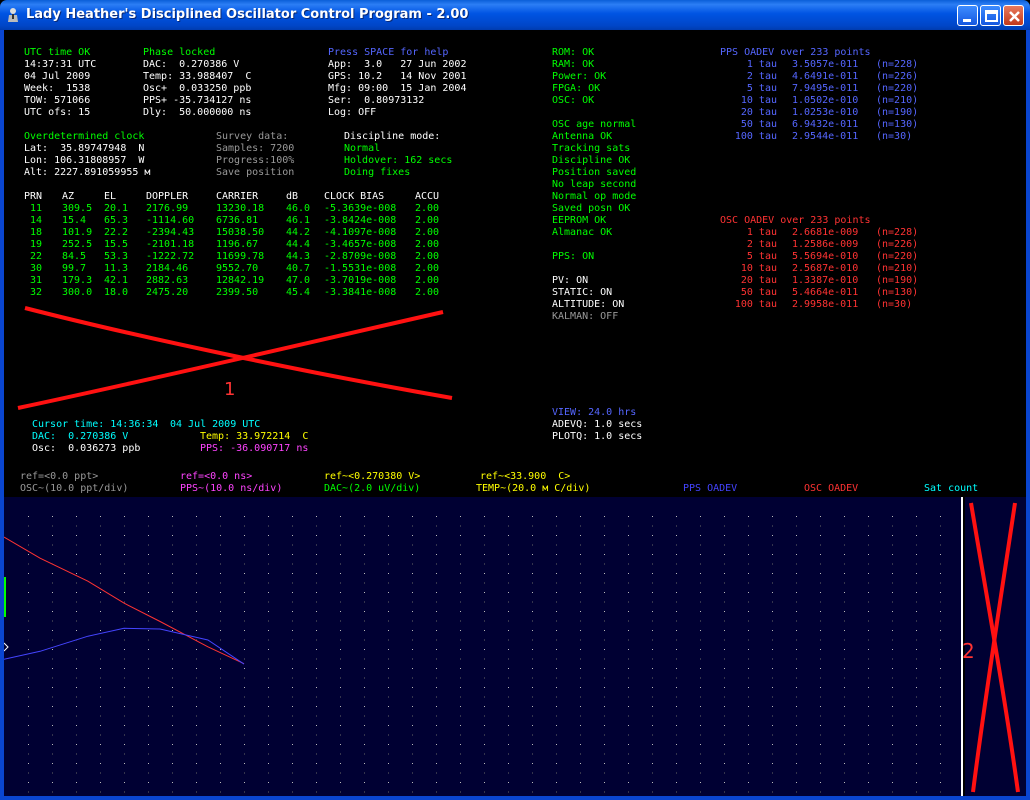 This screenshot has width=1030, height=800. I want to click on osc-adev-legend: OSC OADEV, so click(831, 488).